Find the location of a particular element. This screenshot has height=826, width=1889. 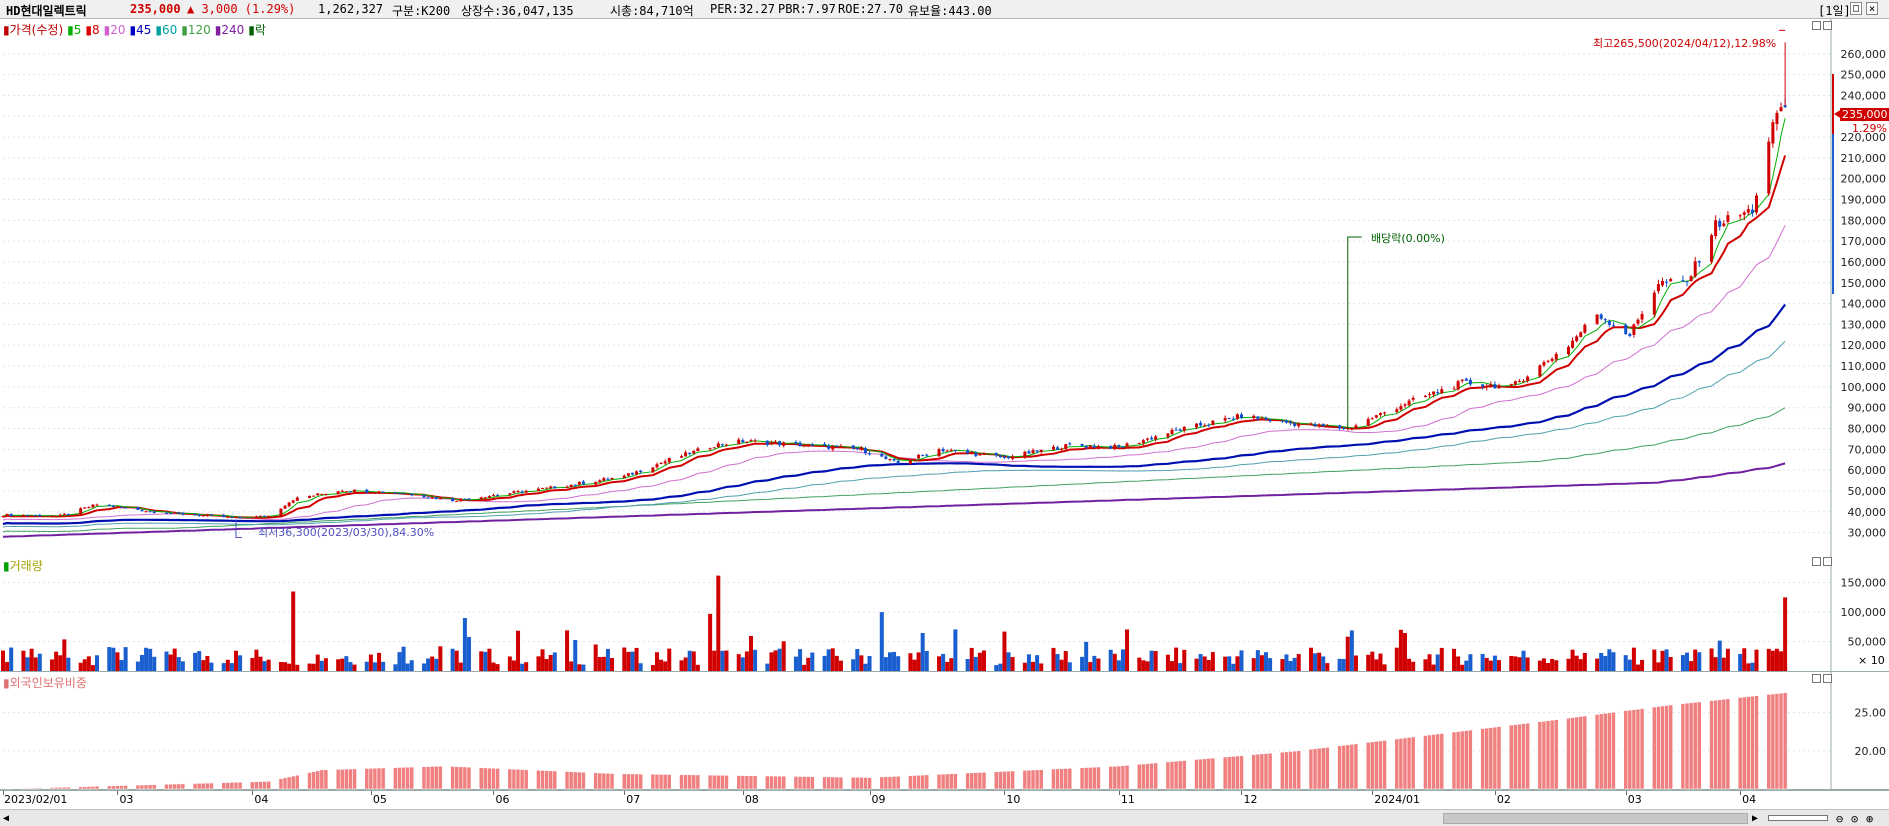

legend-item: ▮5 is located at coordinates (74, 30).